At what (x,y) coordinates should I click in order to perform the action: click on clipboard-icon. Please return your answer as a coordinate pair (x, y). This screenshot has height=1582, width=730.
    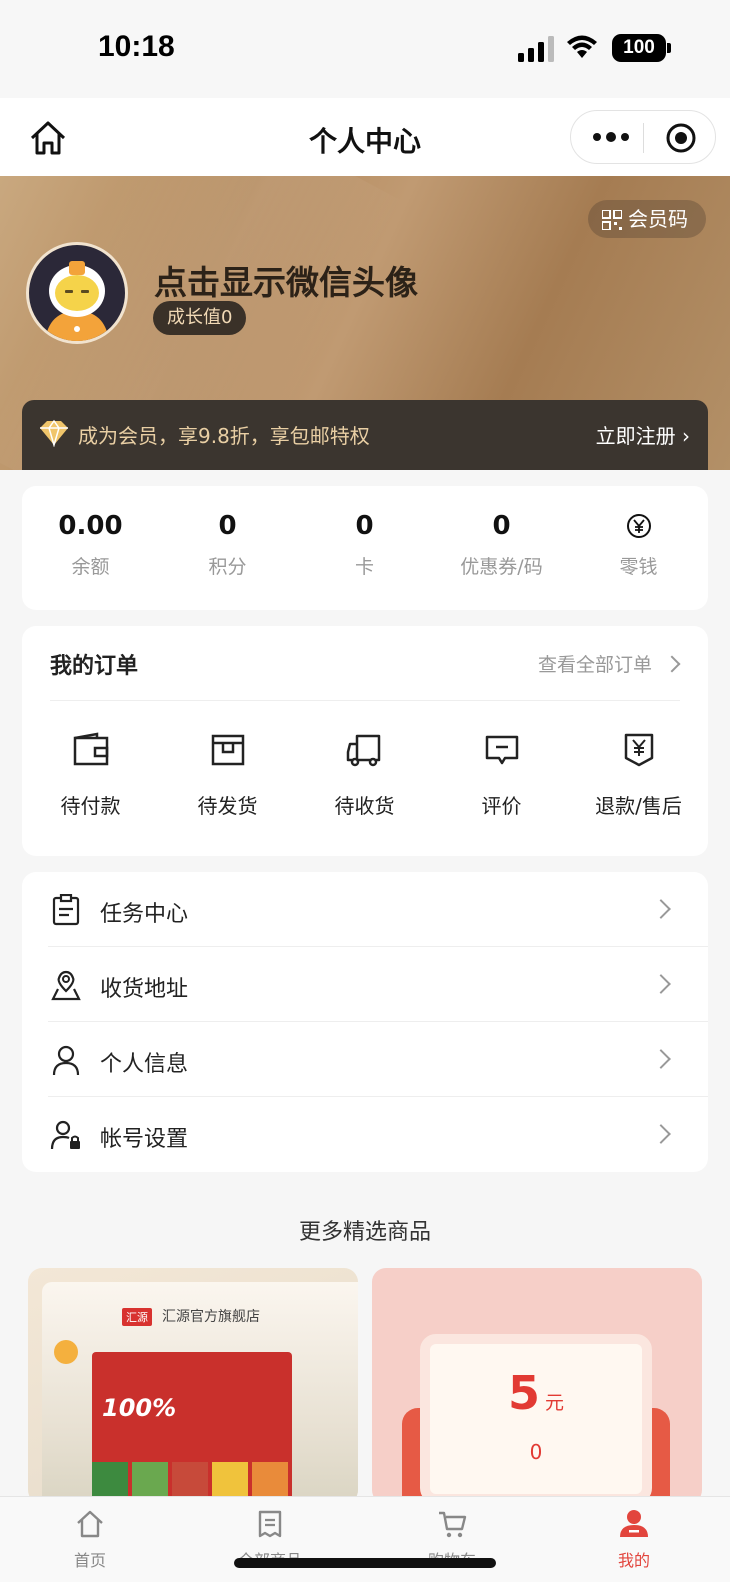
    Looking at the image, I should click on (66, 910).